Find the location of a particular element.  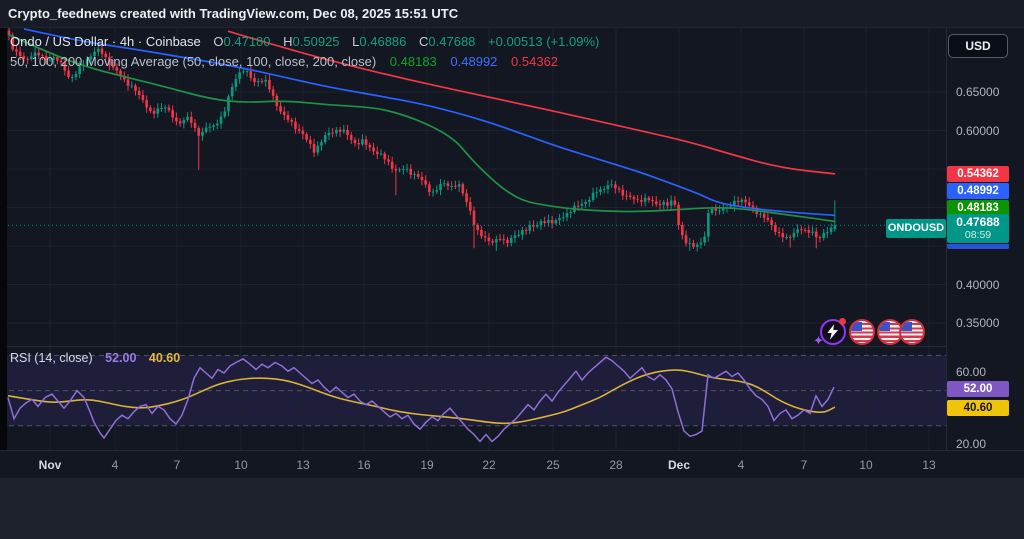

price-tick-label: 0.35000 is located at coordinates (978, 323).